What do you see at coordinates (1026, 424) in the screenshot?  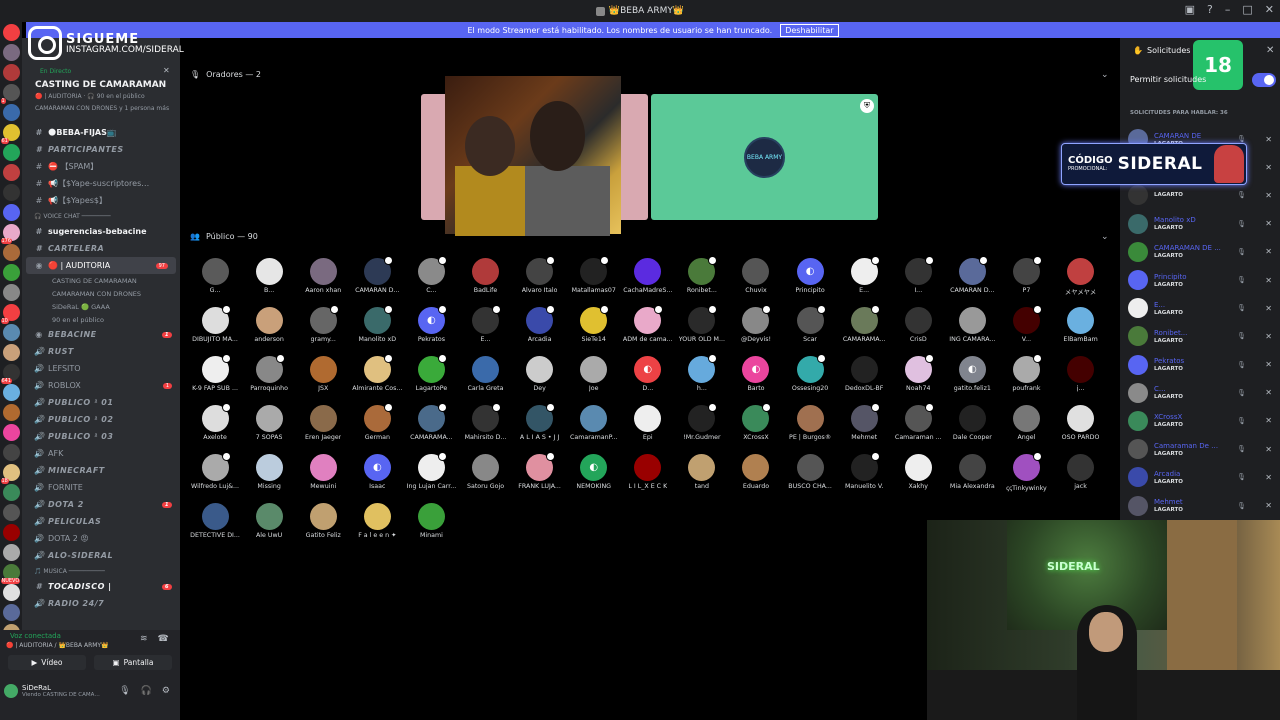 I see `audience-member: Angel` at bounding box center [1026, 424].